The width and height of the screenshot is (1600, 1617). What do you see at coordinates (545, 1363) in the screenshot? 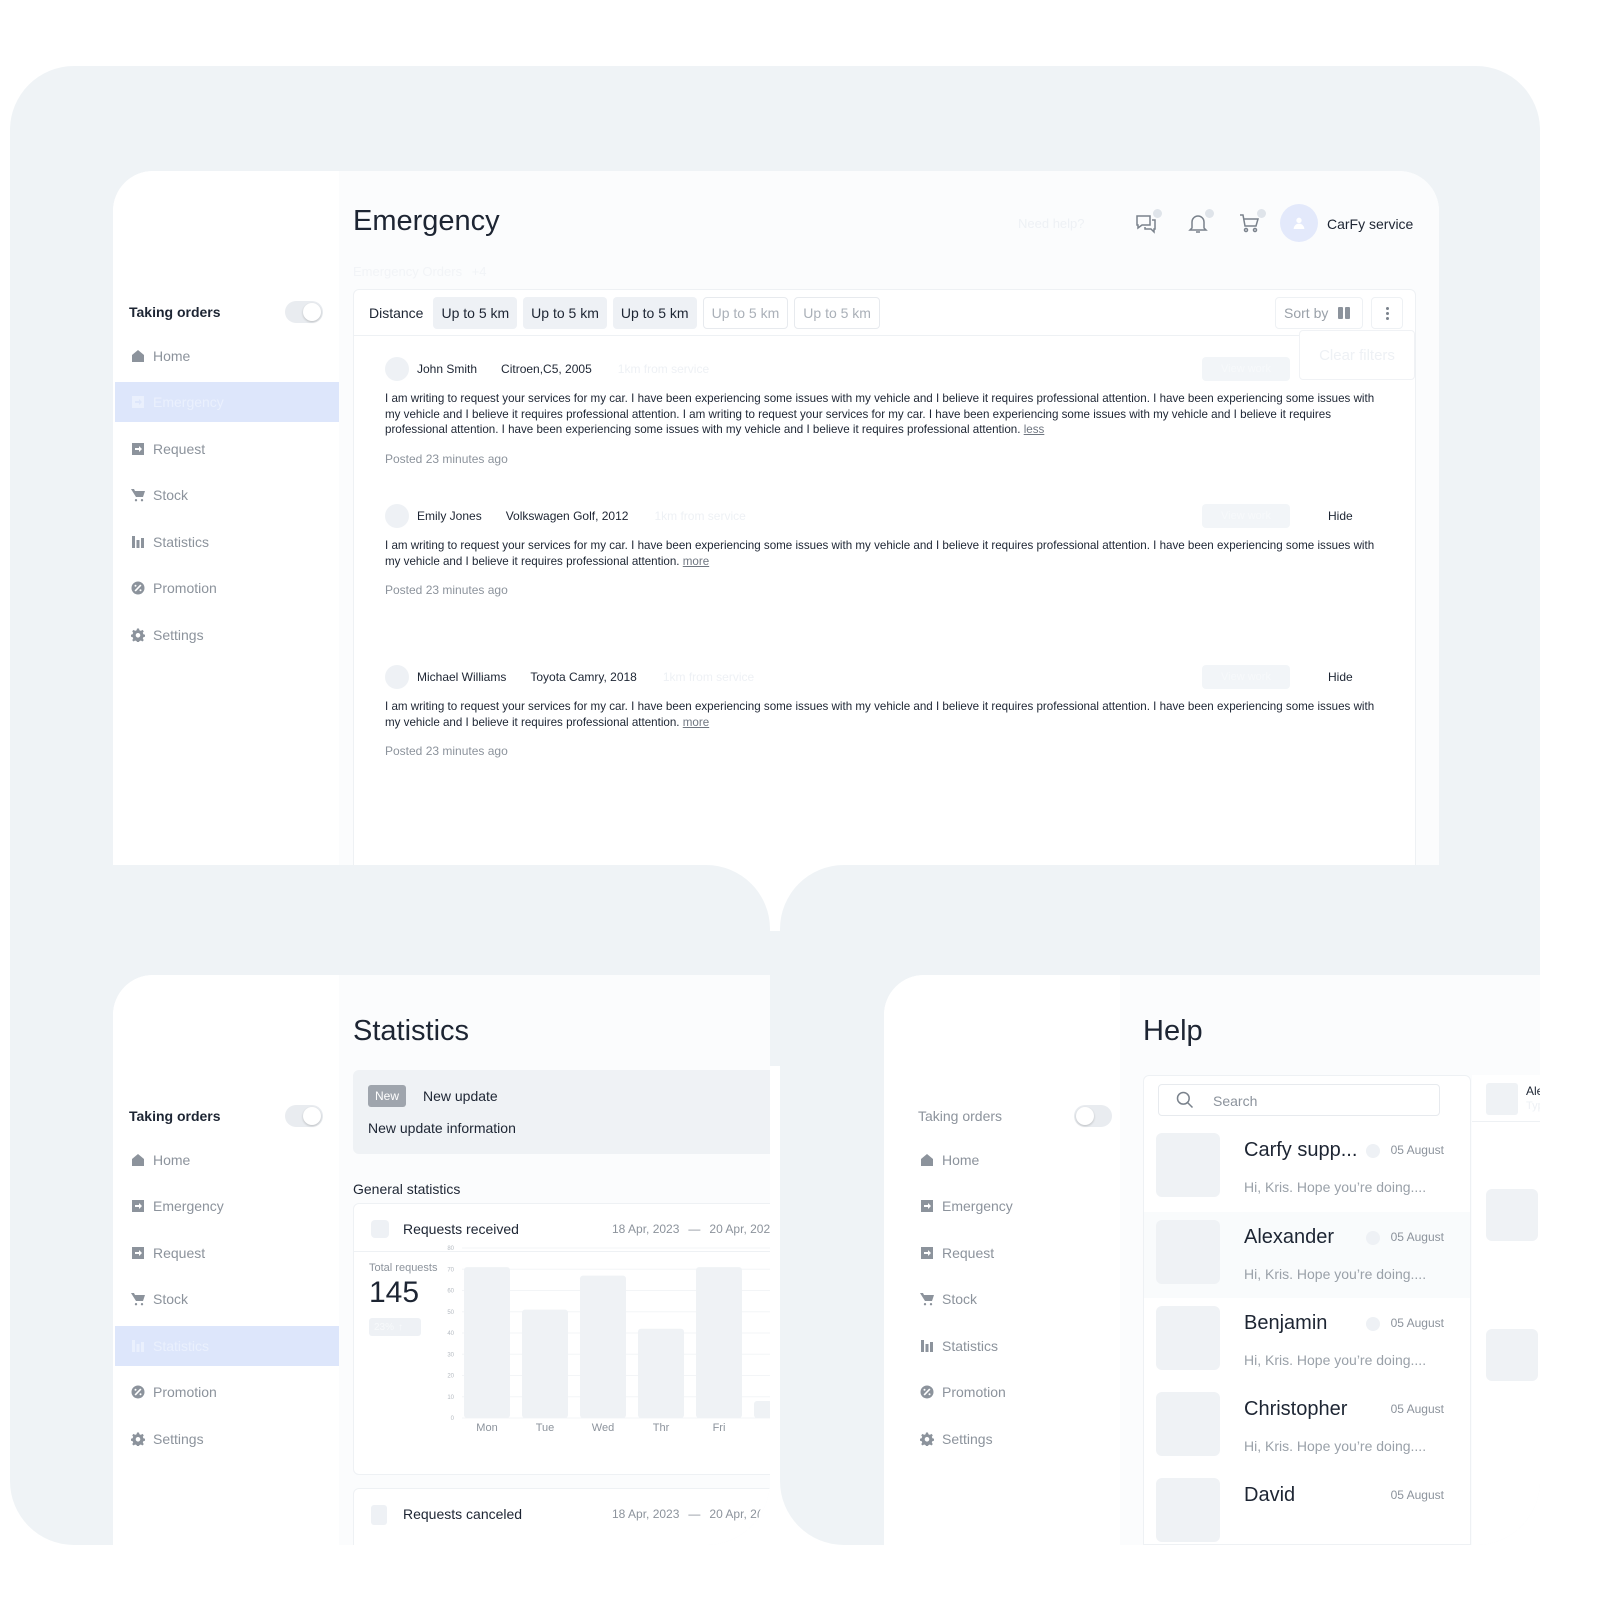
I see `bar-tue` at bounding box center [545, 1363].